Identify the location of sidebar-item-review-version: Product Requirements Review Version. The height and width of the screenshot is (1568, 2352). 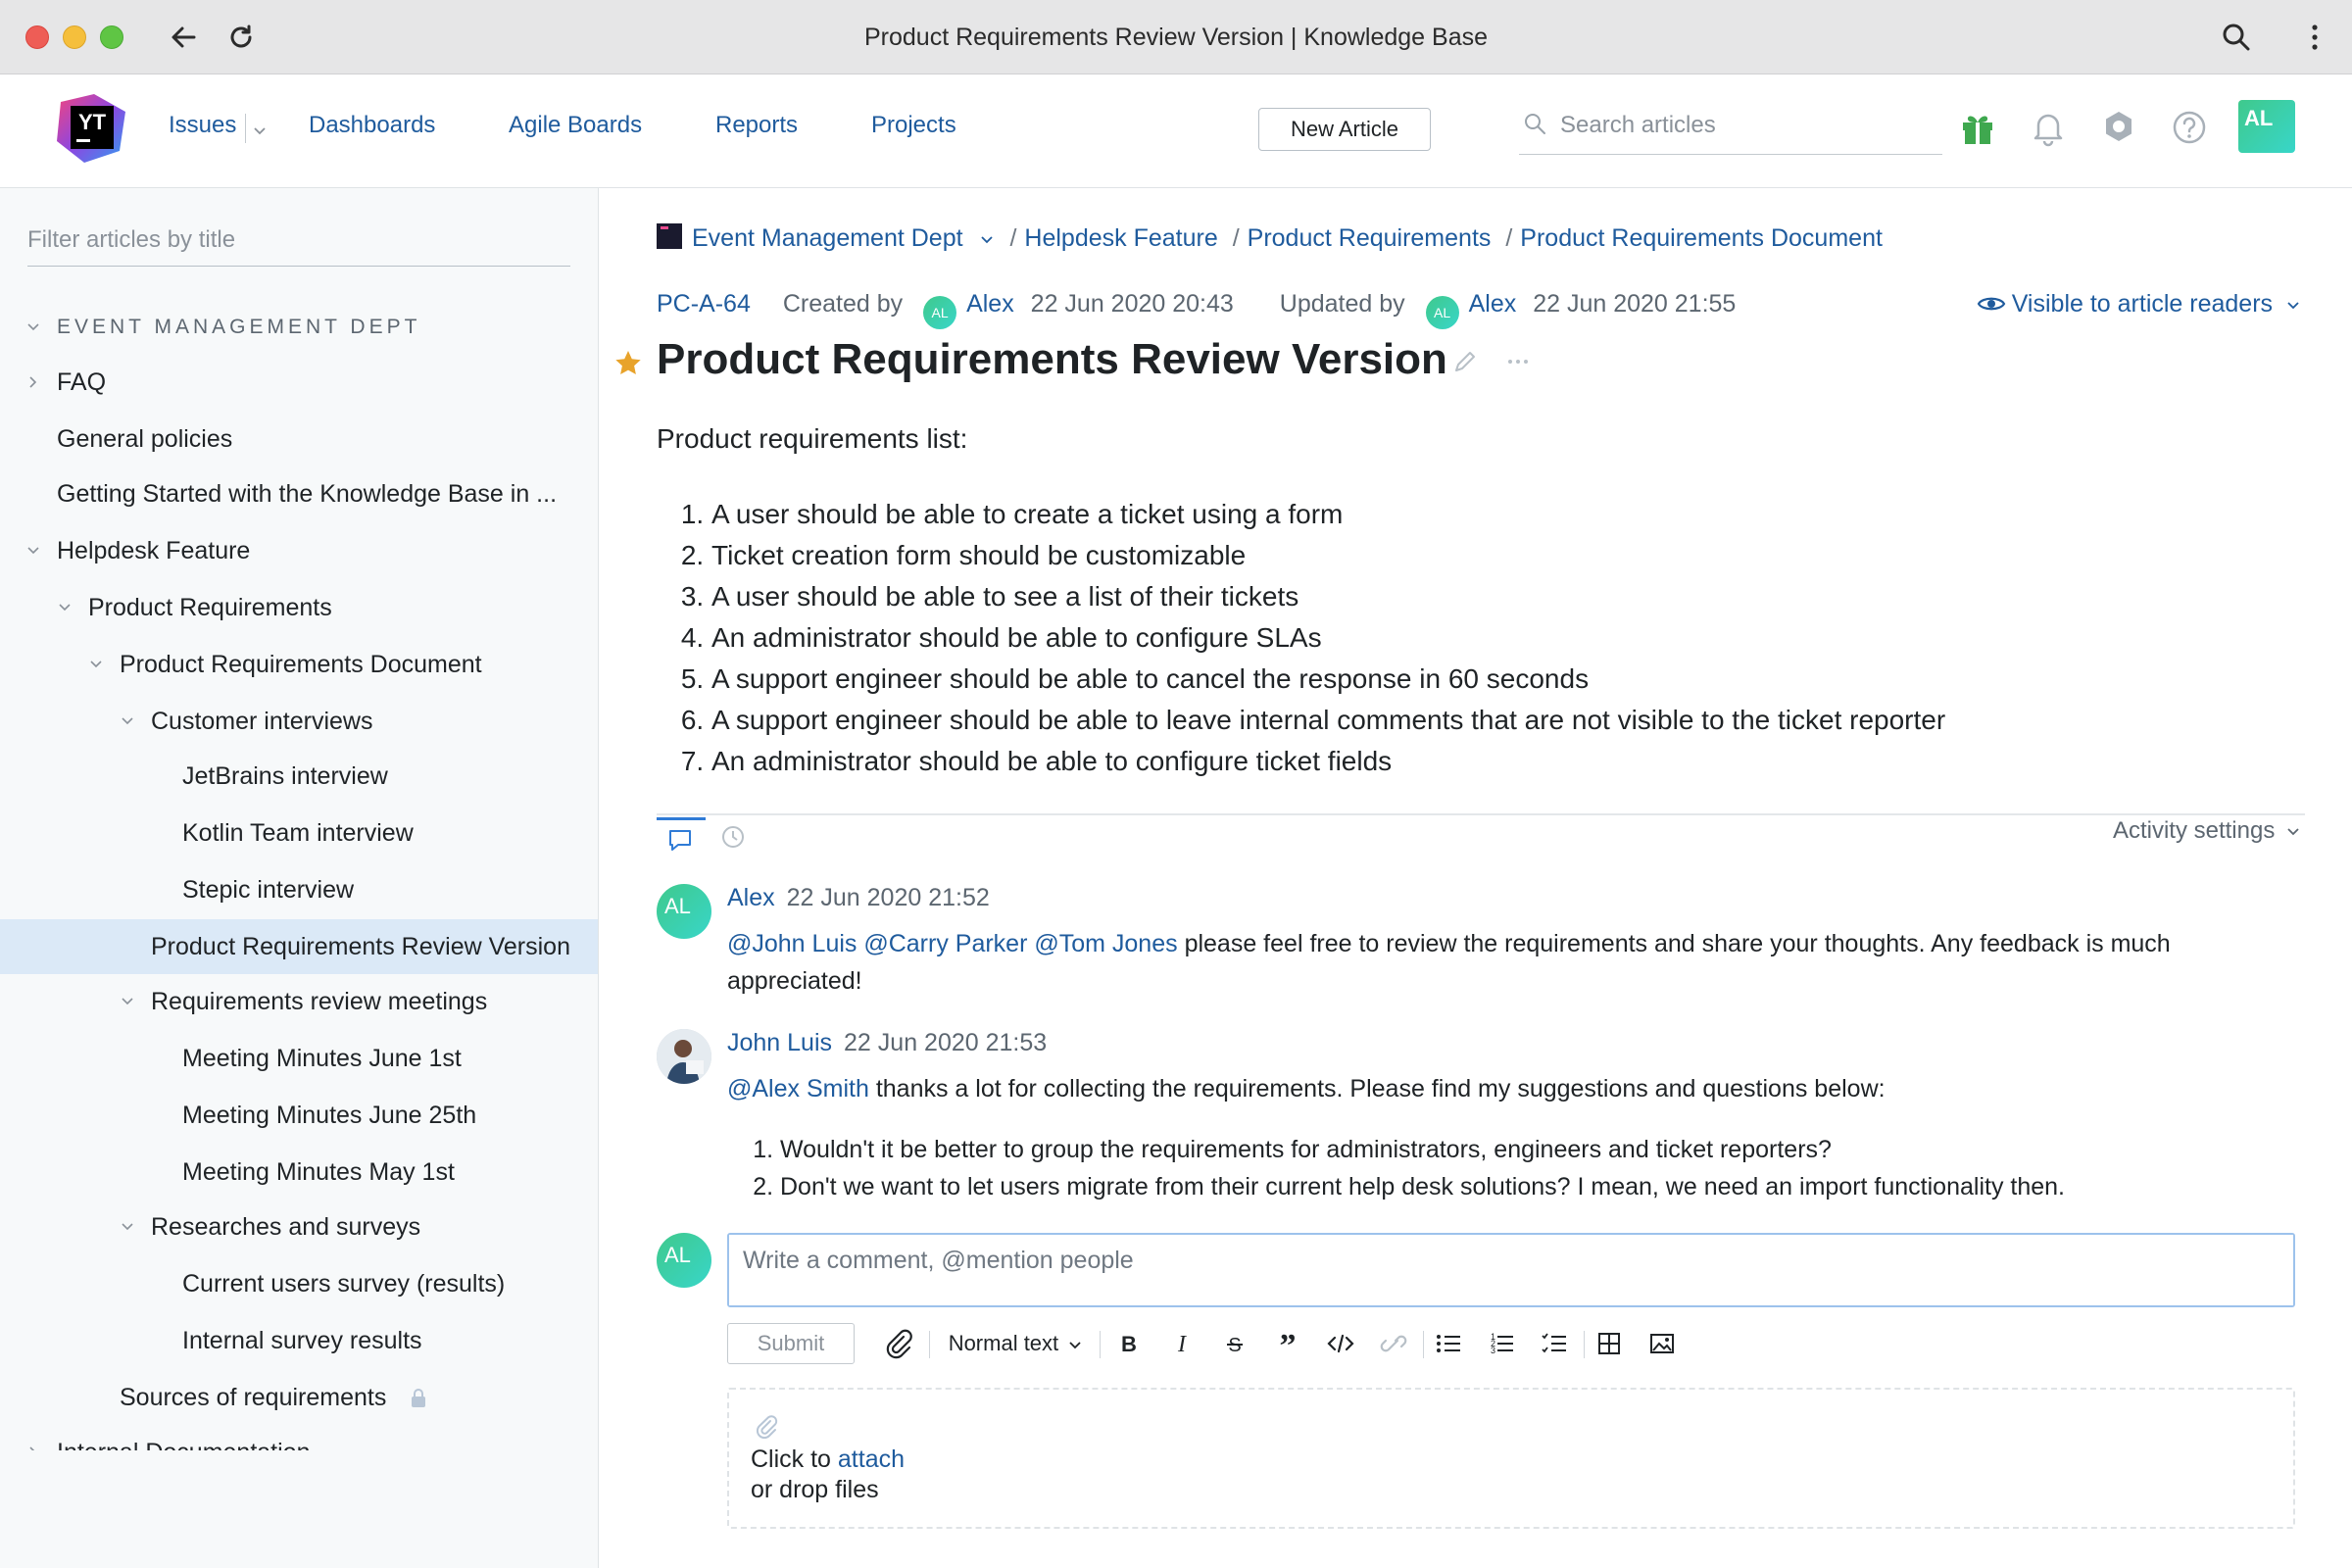
(299, 946).